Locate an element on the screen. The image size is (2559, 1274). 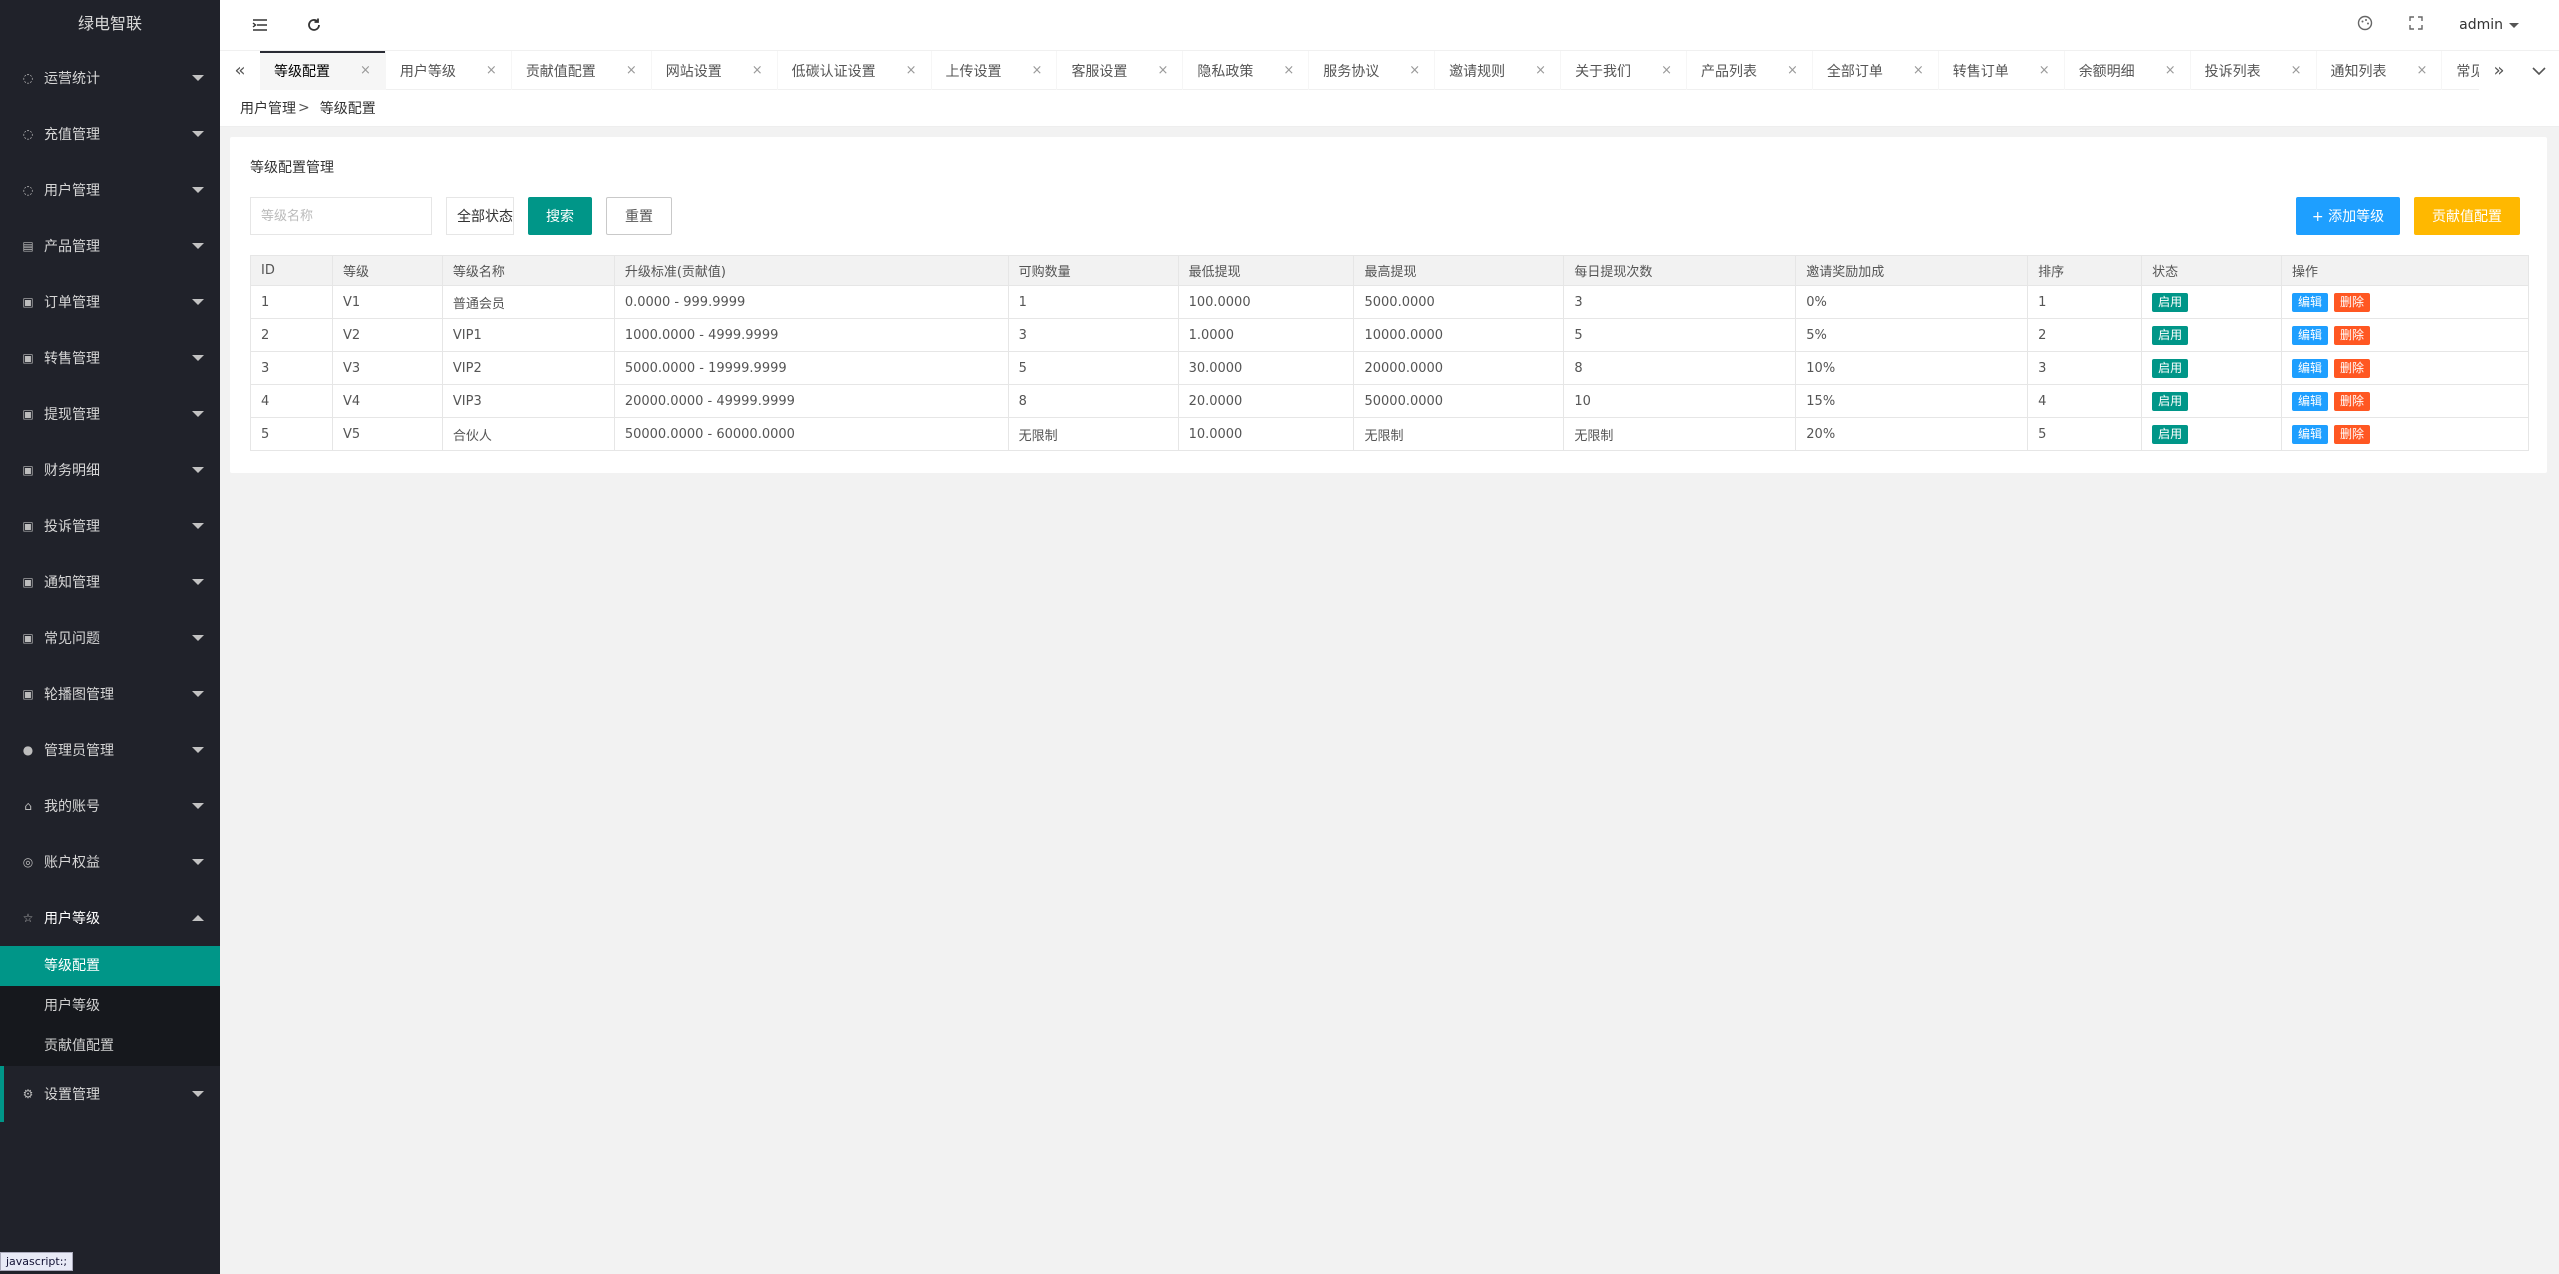
sidebar-item-9: ▣ 通知管理 is located at coordinates (110, 582).